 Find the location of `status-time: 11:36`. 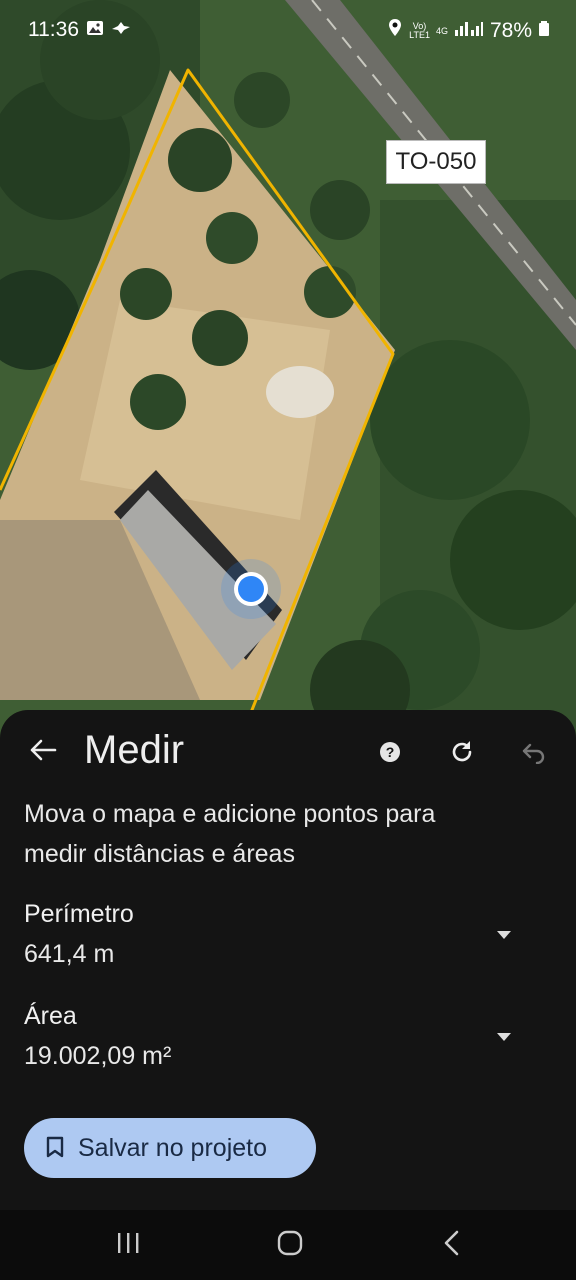

status-time: 11:36 is located at coordinates (53, 29).